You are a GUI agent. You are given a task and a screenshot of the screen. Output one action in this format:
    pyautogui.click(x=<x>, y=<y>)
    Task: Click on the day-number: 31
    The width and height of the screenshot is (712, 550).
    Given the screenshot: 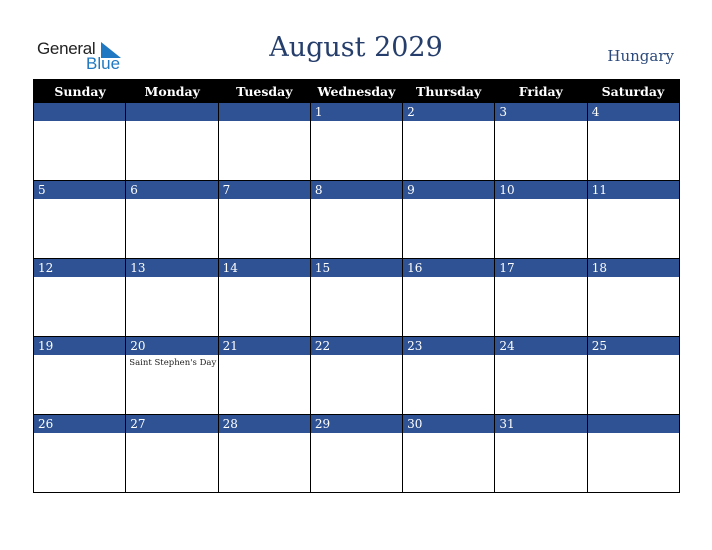 What is the action you would take?
    pyautogui.click(x=541, y=424)
    